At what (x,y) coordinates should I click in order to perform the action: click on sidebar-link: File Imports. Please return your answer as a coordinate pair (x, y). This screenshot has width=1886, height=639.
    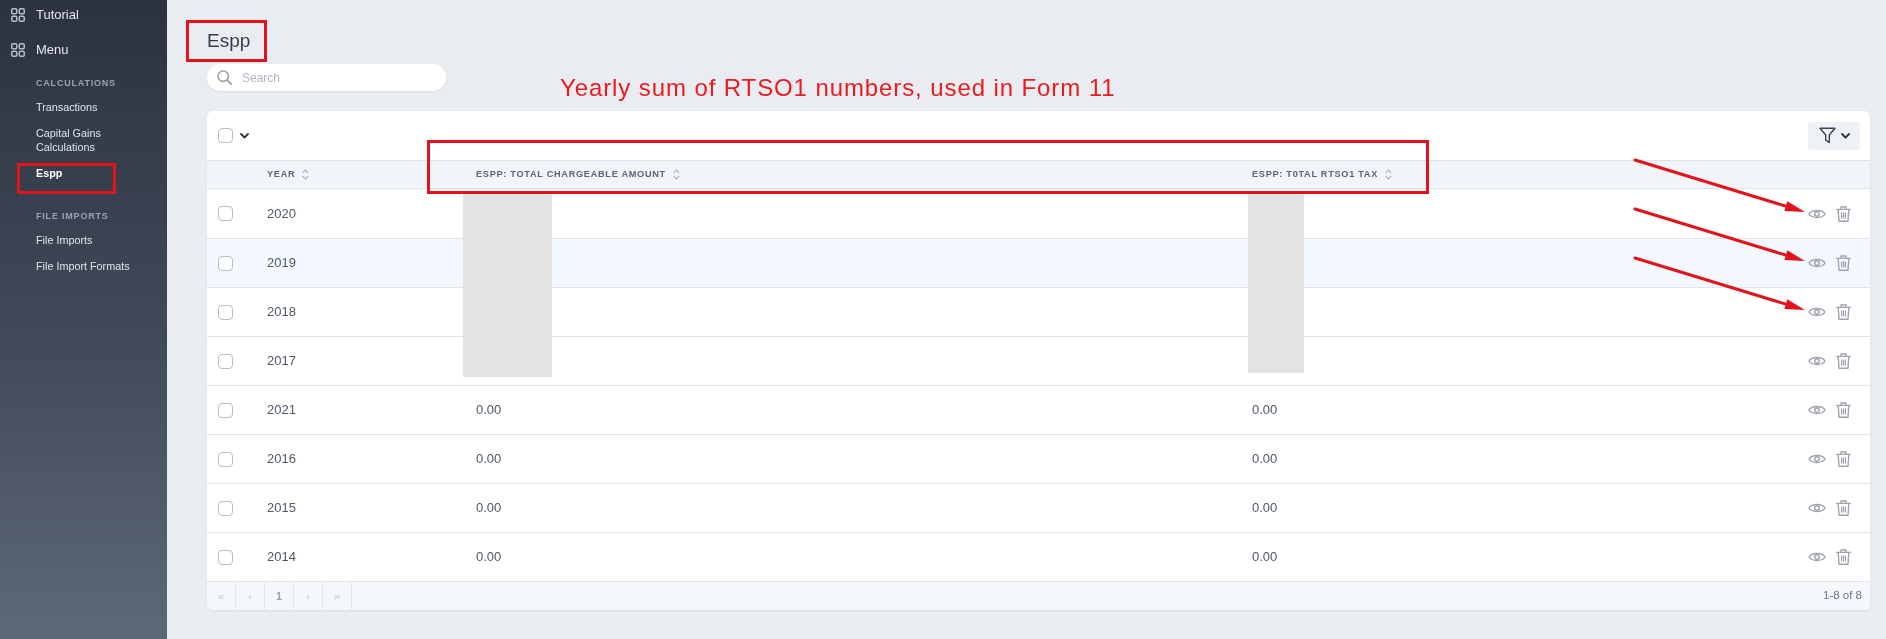
    Looking at the image, I should click on (64, 240).